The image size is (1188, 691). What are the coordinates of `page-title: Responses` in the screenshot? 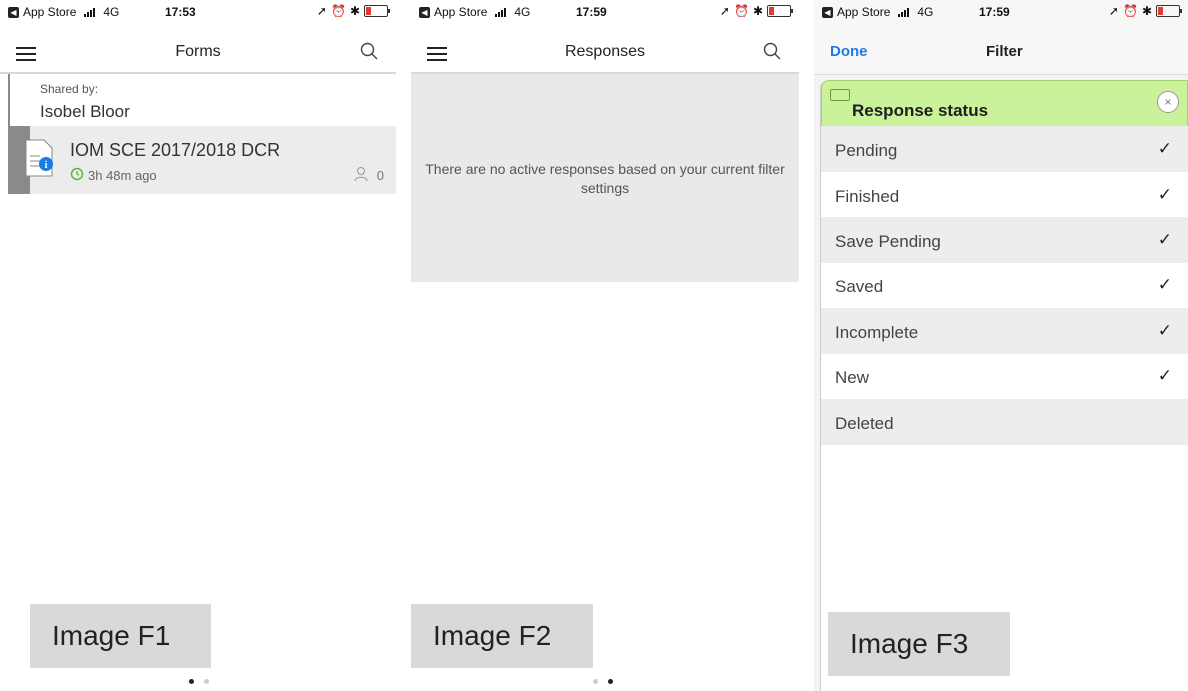 It's located at (605, 51).